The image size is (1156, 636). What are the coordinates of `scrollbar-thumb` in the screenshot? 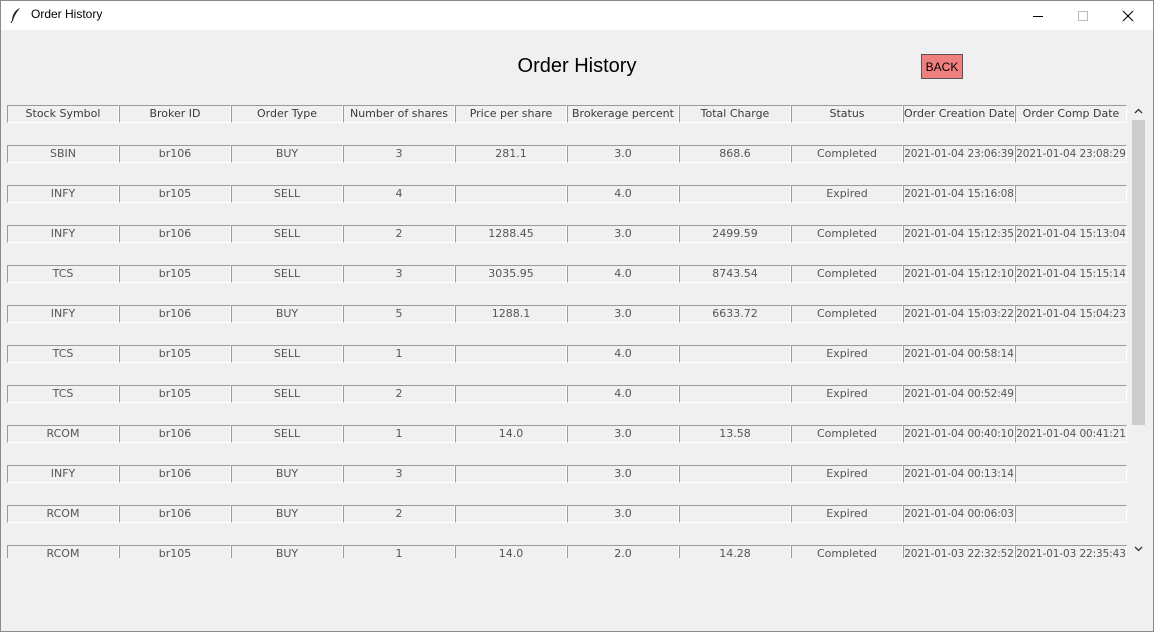 It's located at (1138, 272).